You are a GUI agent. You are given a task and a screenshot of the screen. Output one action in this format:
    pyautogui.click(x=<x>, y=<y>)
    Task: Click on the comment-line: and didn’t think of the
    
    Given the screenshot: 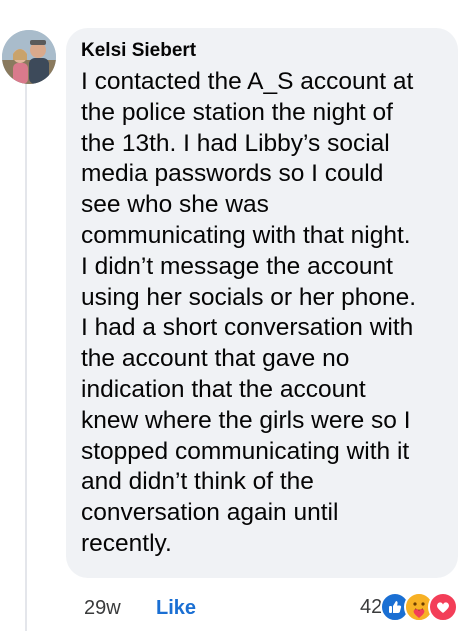 What is the action you would take?
    pyautogui.click(x=197, y=482)
    